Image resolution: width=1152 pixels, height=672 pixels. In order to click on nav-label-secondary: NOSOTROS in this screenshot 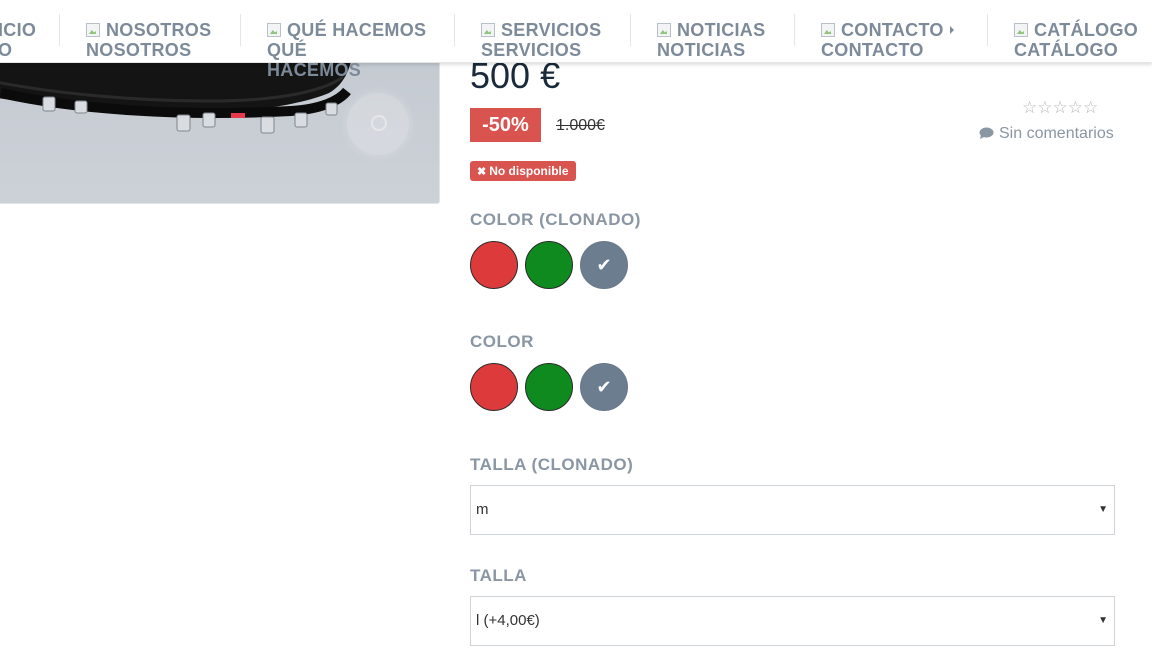, I will do `click(139, 50)`.